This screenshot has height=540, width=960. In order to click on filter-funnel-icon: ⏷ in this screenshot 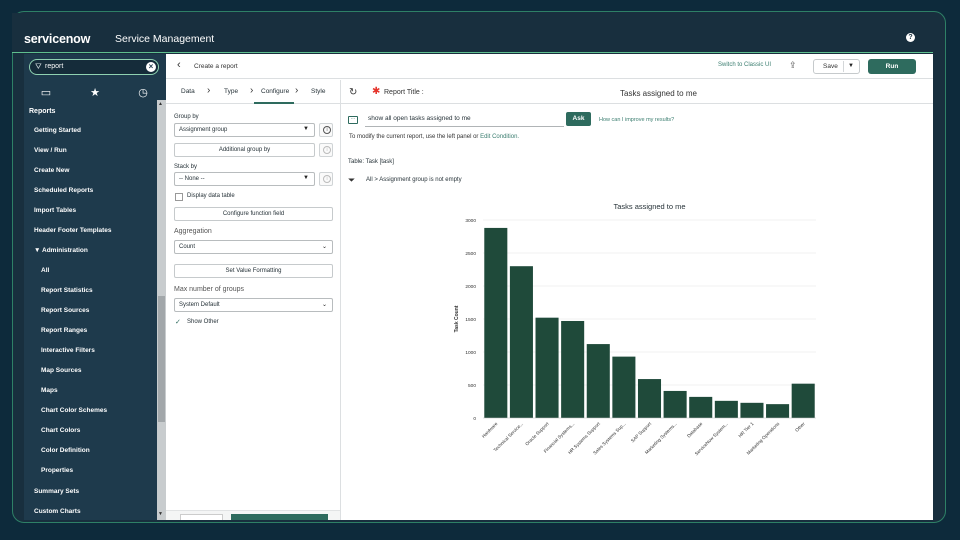, I will do `click(351, 180)`.